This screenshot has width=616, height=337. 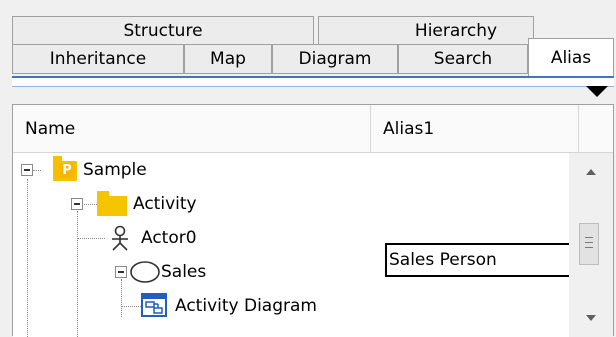 What do you see at coordinates (591, 318) in the screenshot?
I see `scroll-down-icon` at bounding box center [591, 318].